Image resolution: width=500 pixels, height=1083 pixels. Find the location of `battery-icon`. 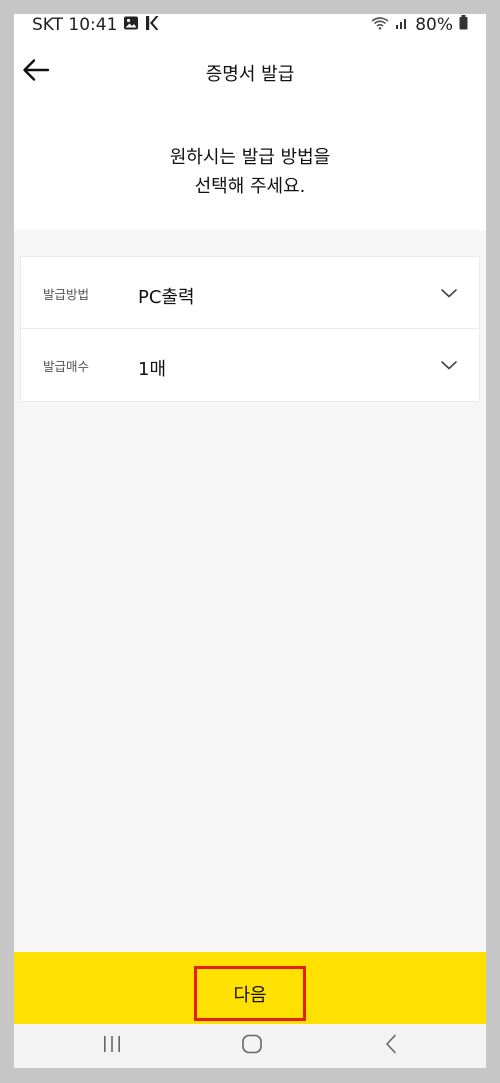

battery-icon is located at coordinates (463, 25).